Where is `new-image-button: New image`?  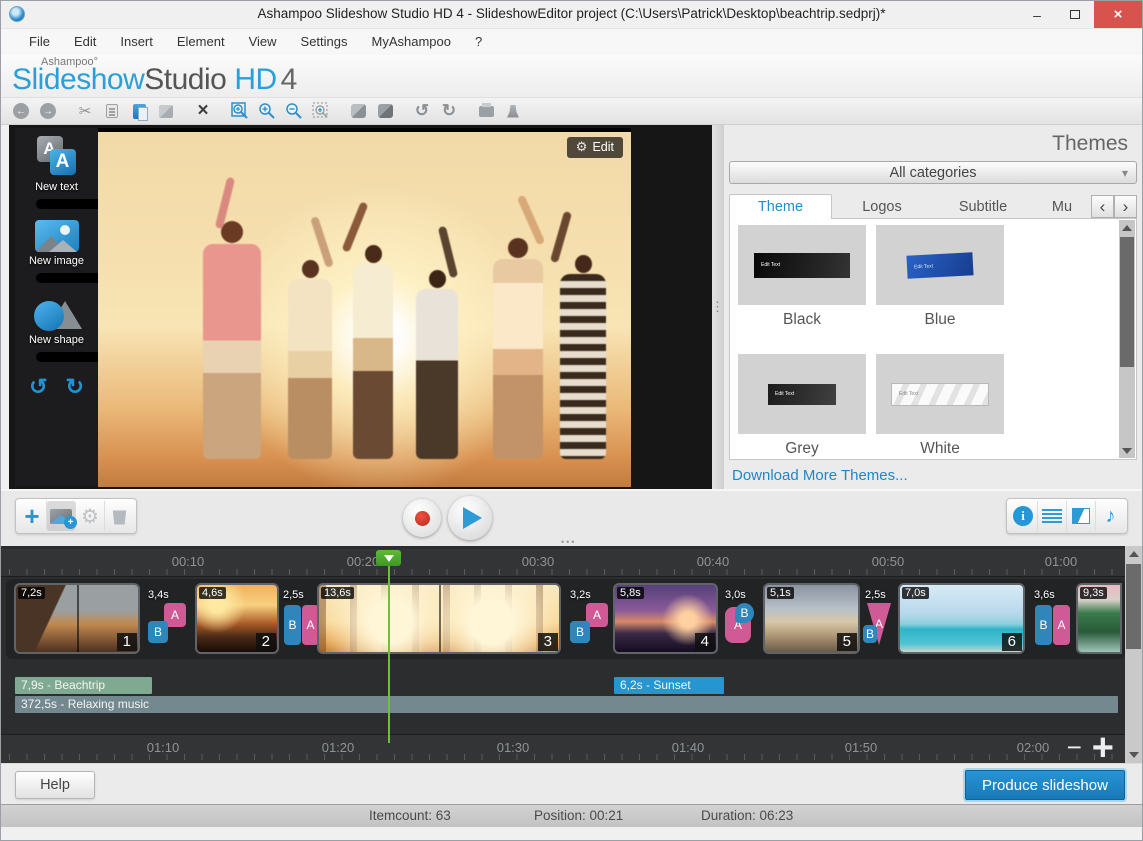
new-image-button: New image is located at coordinates (56, 252).